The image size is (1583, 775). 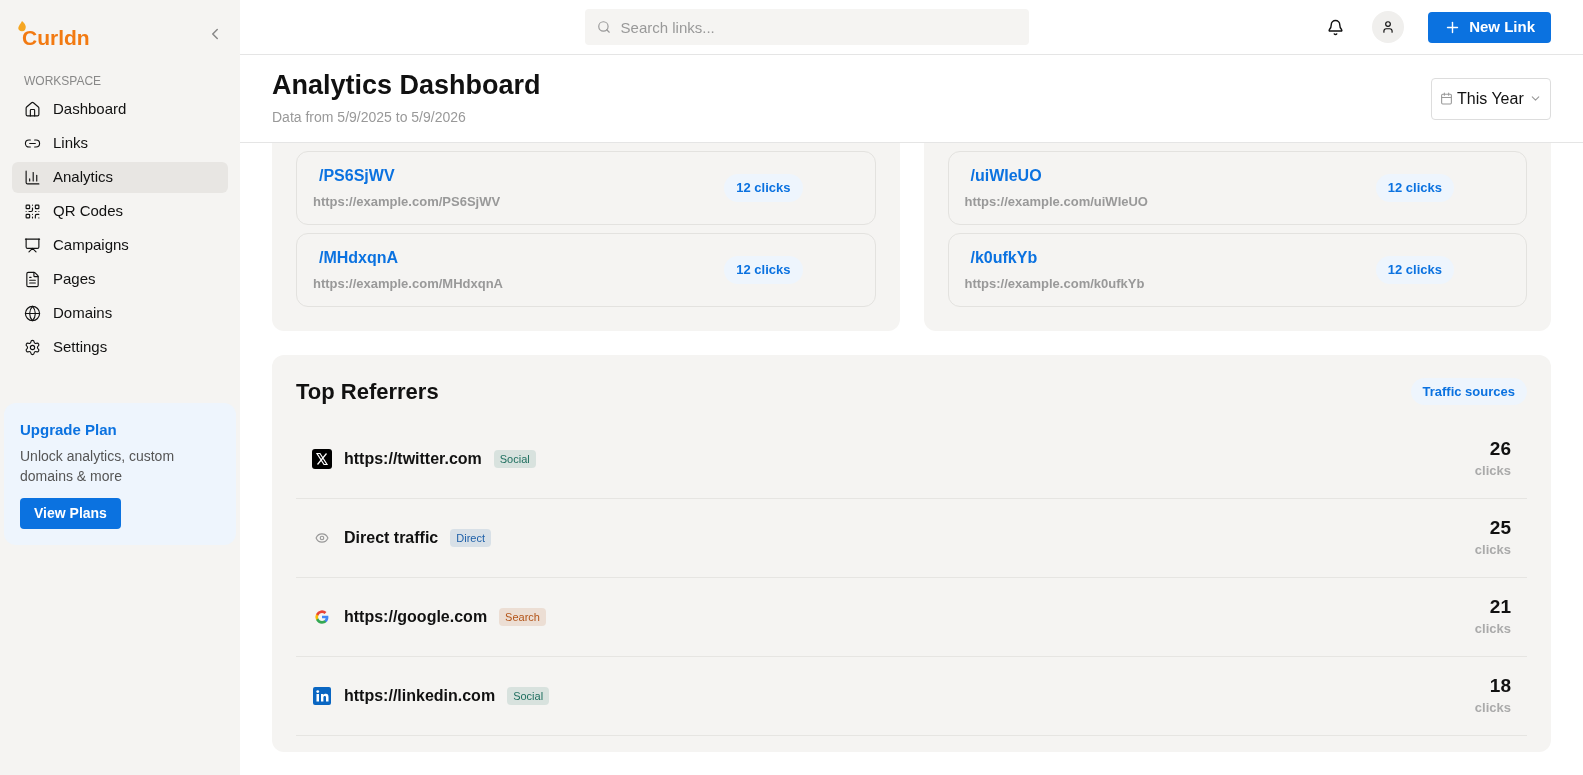 What do you see at coordinates (120, 279) in the screenshot?
I see `sidebar-item: Pages` at bounding box center [120, 279].